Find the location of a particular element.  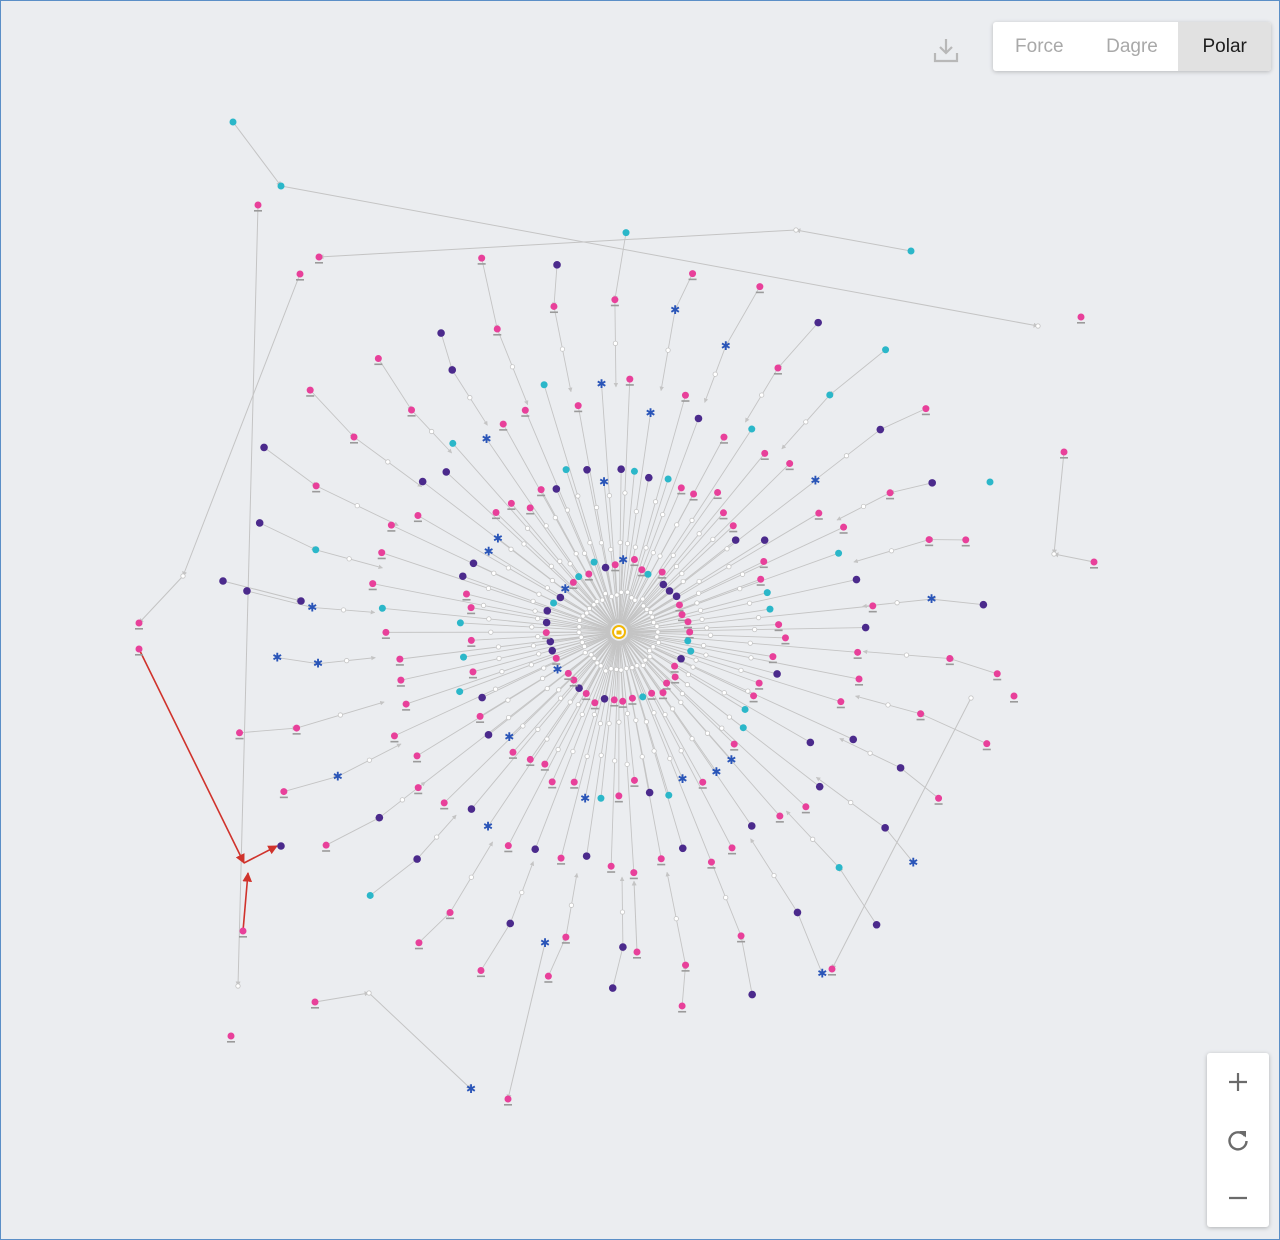

layout-option-polar: Polar is located at coordinates (1224, 46).